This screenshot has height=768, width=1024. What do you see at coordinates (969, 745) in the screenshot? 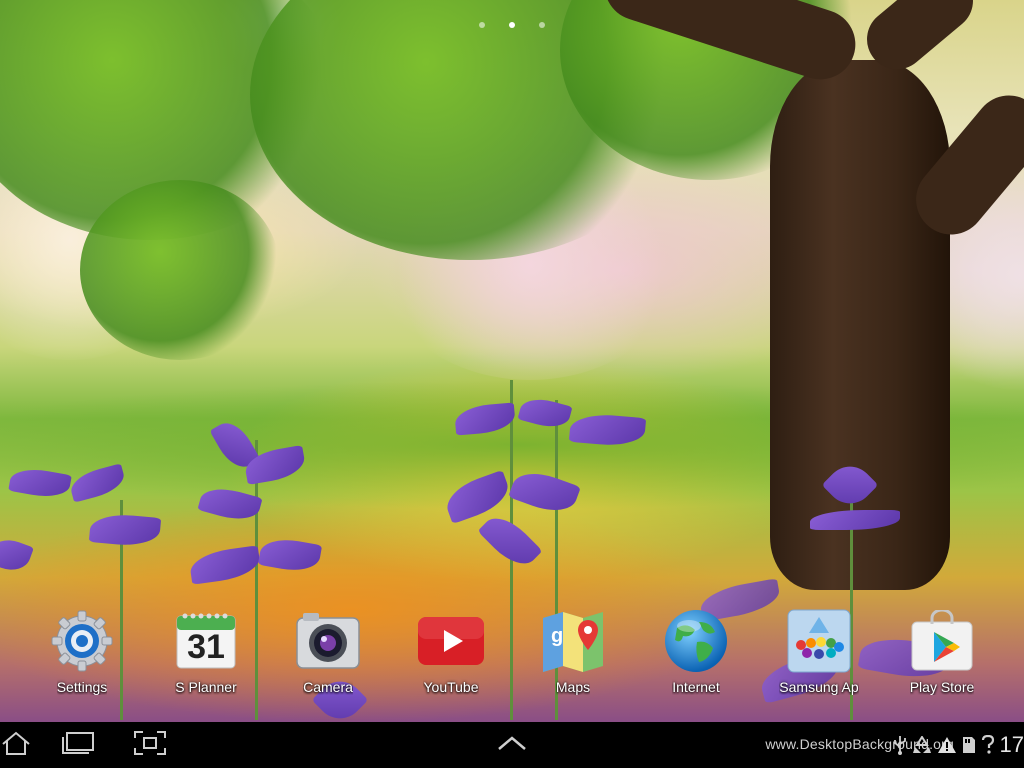
I see `sd-card-icon` at bounding box center [969, 745].